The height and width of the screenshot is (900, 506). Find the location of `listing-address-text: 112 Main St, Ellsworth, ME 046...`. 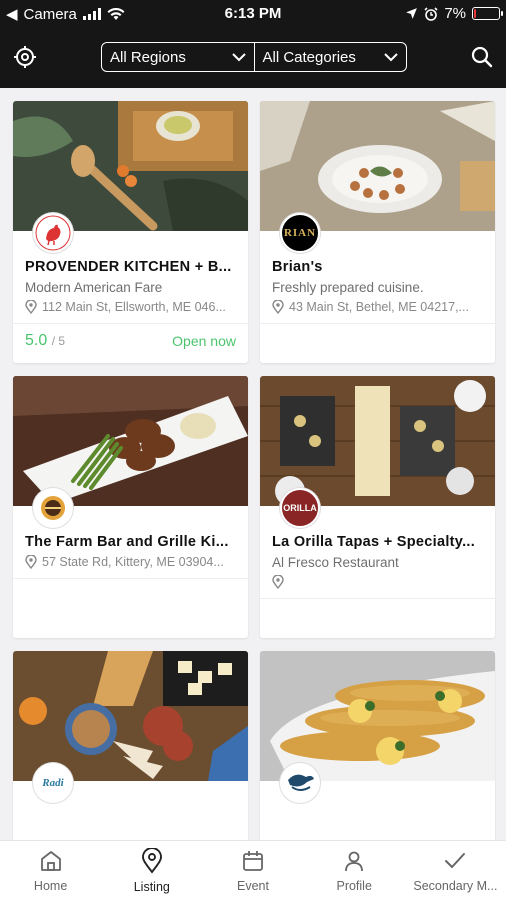

listing-address-text: 112 Main St, Ellsworth, ME 046... is located at coordinates (134, 307).